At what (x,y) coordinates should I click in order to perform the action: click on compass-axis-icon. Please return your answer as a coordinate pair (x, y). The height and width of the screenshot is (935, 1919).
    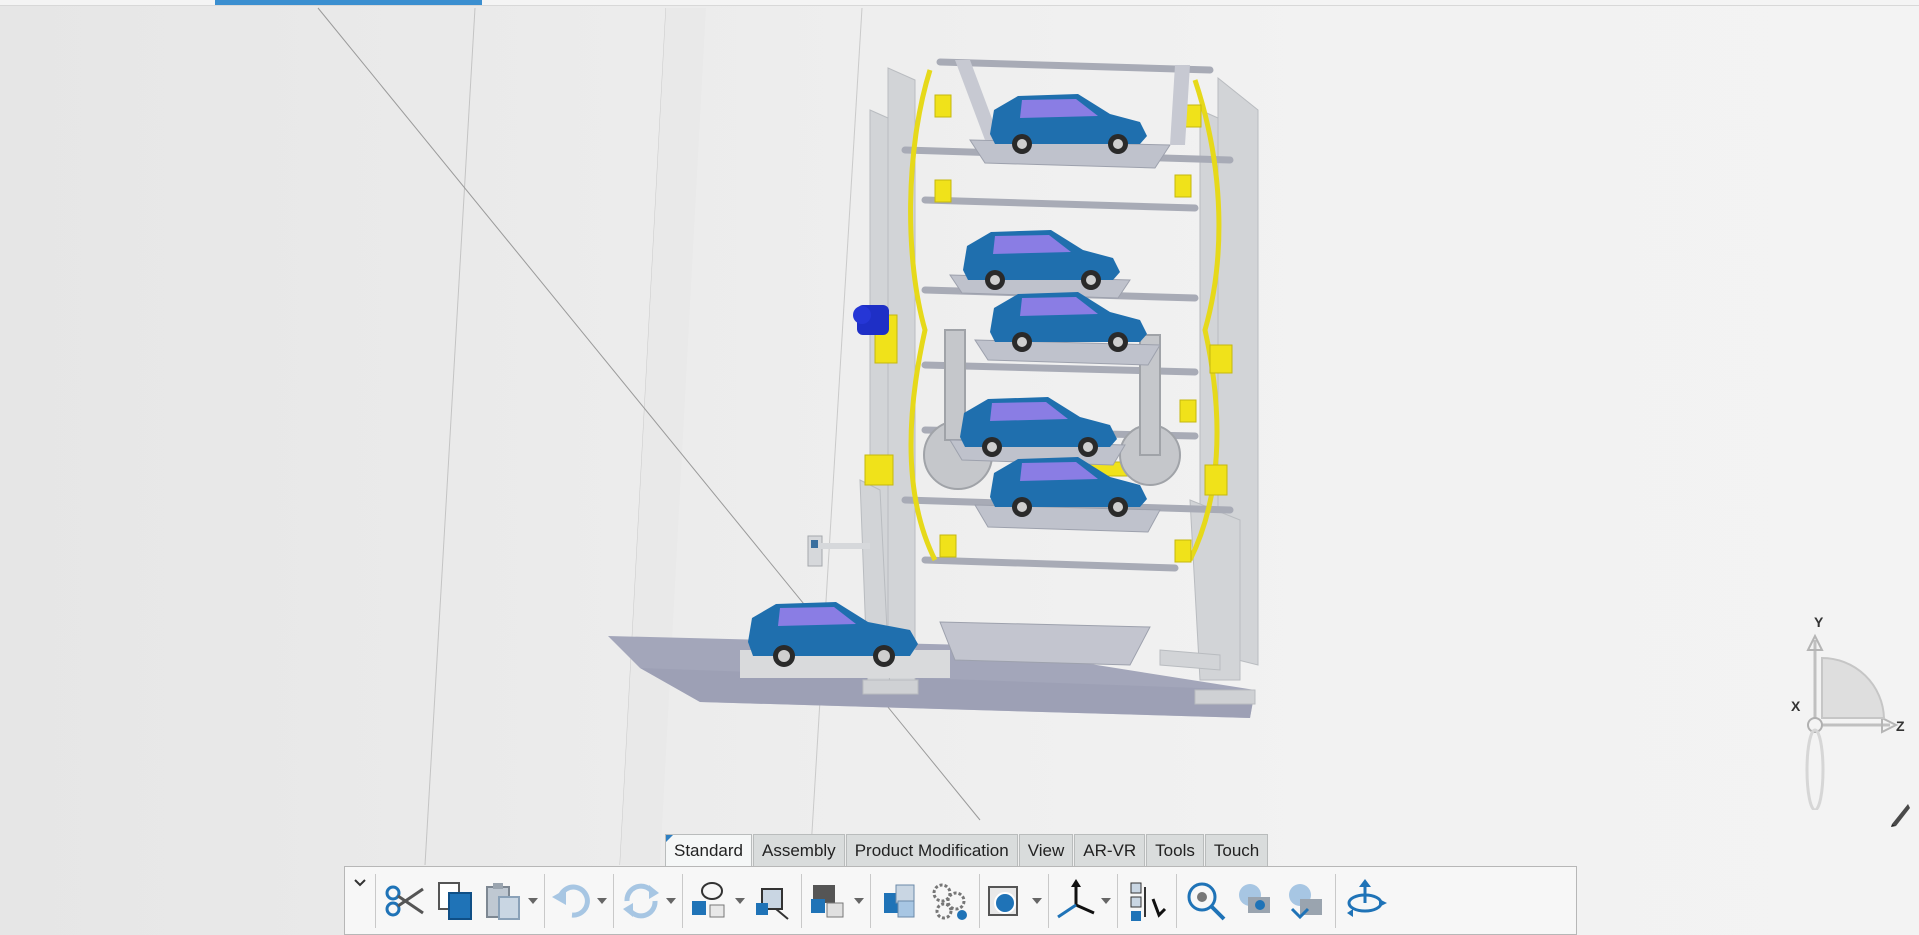
    Looking at the image, I should click on (1076, 898).